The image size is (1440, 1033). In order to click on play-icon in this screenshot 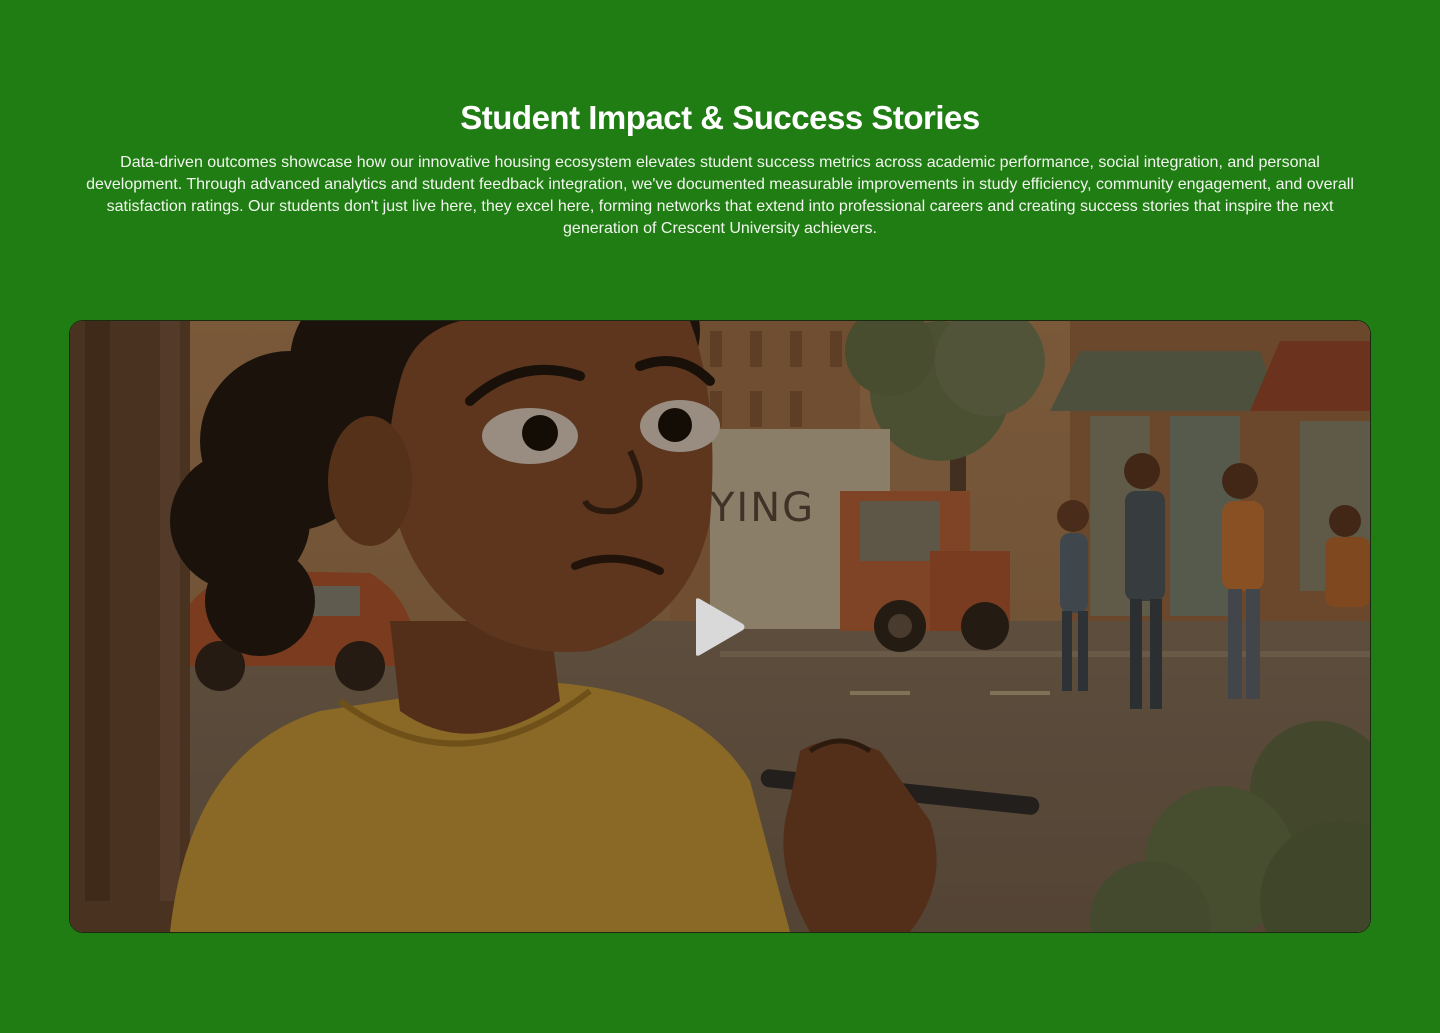, I will do `click(719, 627)`.